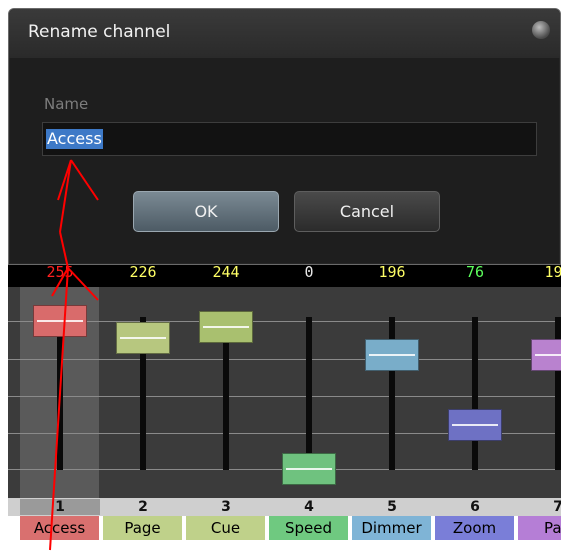 The height and width of the screenshot is (554, 561). What do you see at coordinates (59, 409) in the screenshot?
I see `arrow-stroke` at bounding box center [59, 409].